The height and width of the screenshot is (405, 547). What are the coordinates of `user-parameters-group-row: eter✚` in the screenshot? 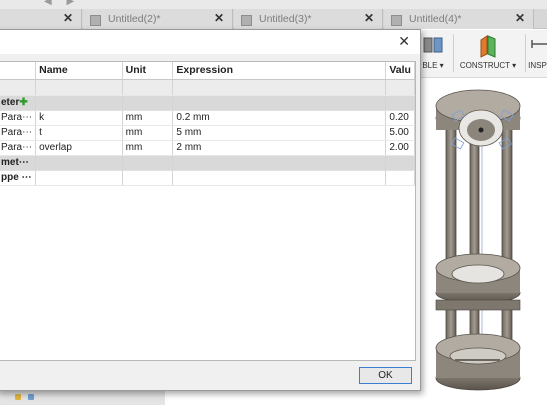 It's located at (207, 103).